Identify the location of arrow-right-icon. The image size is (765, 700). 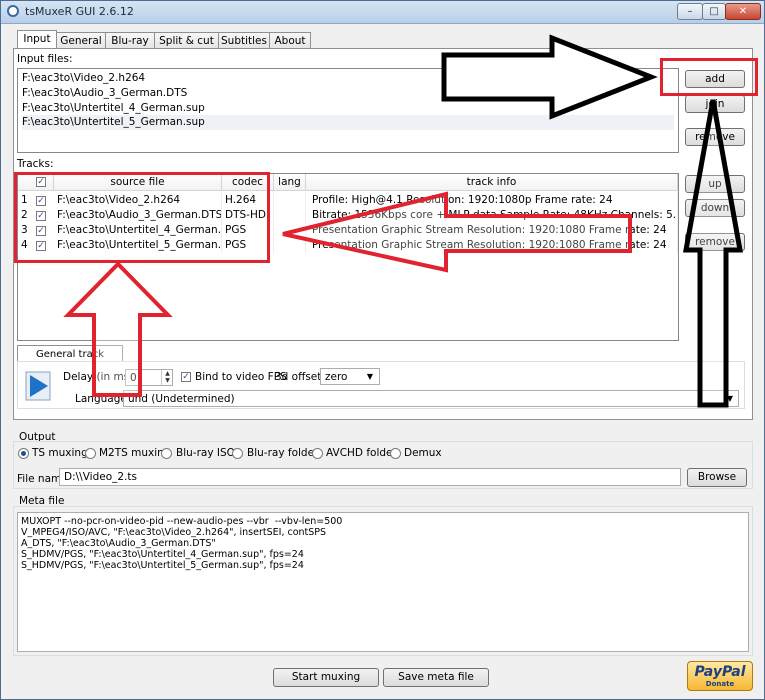
(549, 77).